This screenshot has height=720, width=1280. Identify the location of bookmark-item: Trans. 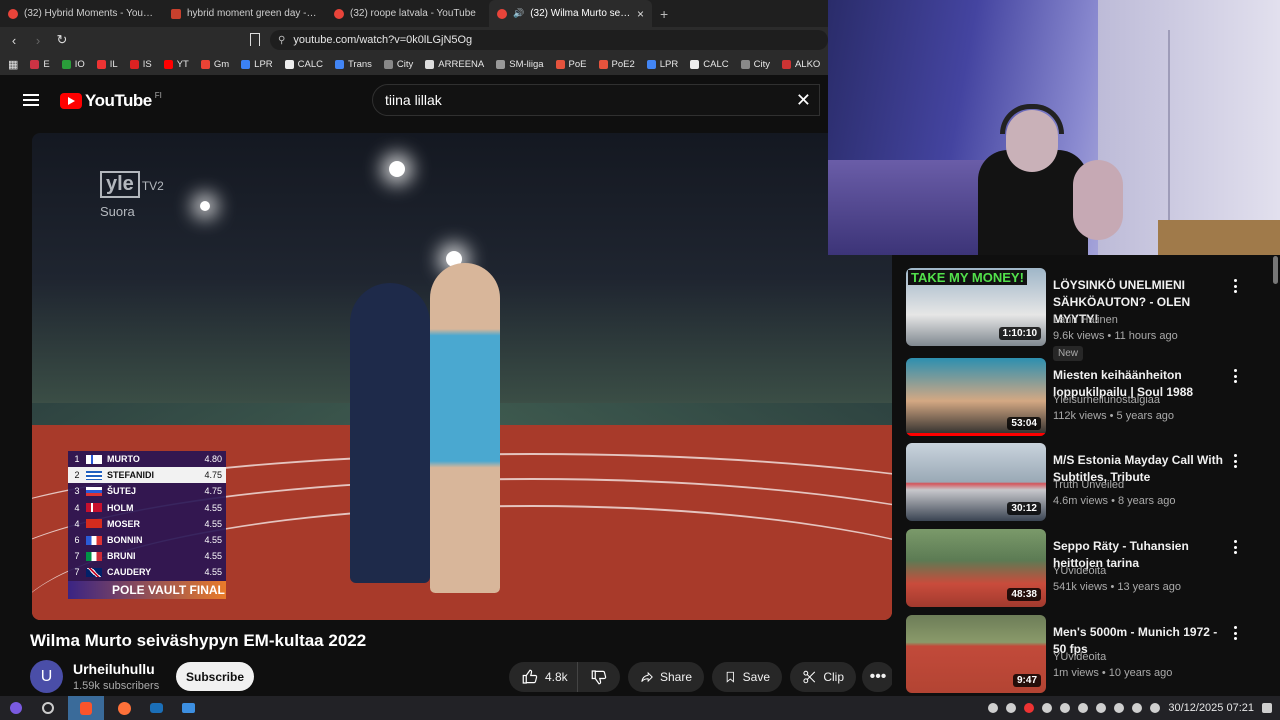
(353, 64).